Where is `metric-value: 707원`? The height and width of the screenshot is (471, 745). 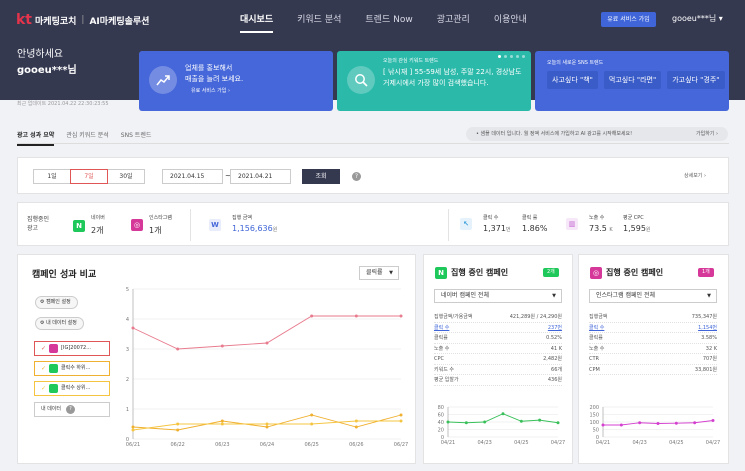
metric-value: 707원 is located at coordinates (709, 359).